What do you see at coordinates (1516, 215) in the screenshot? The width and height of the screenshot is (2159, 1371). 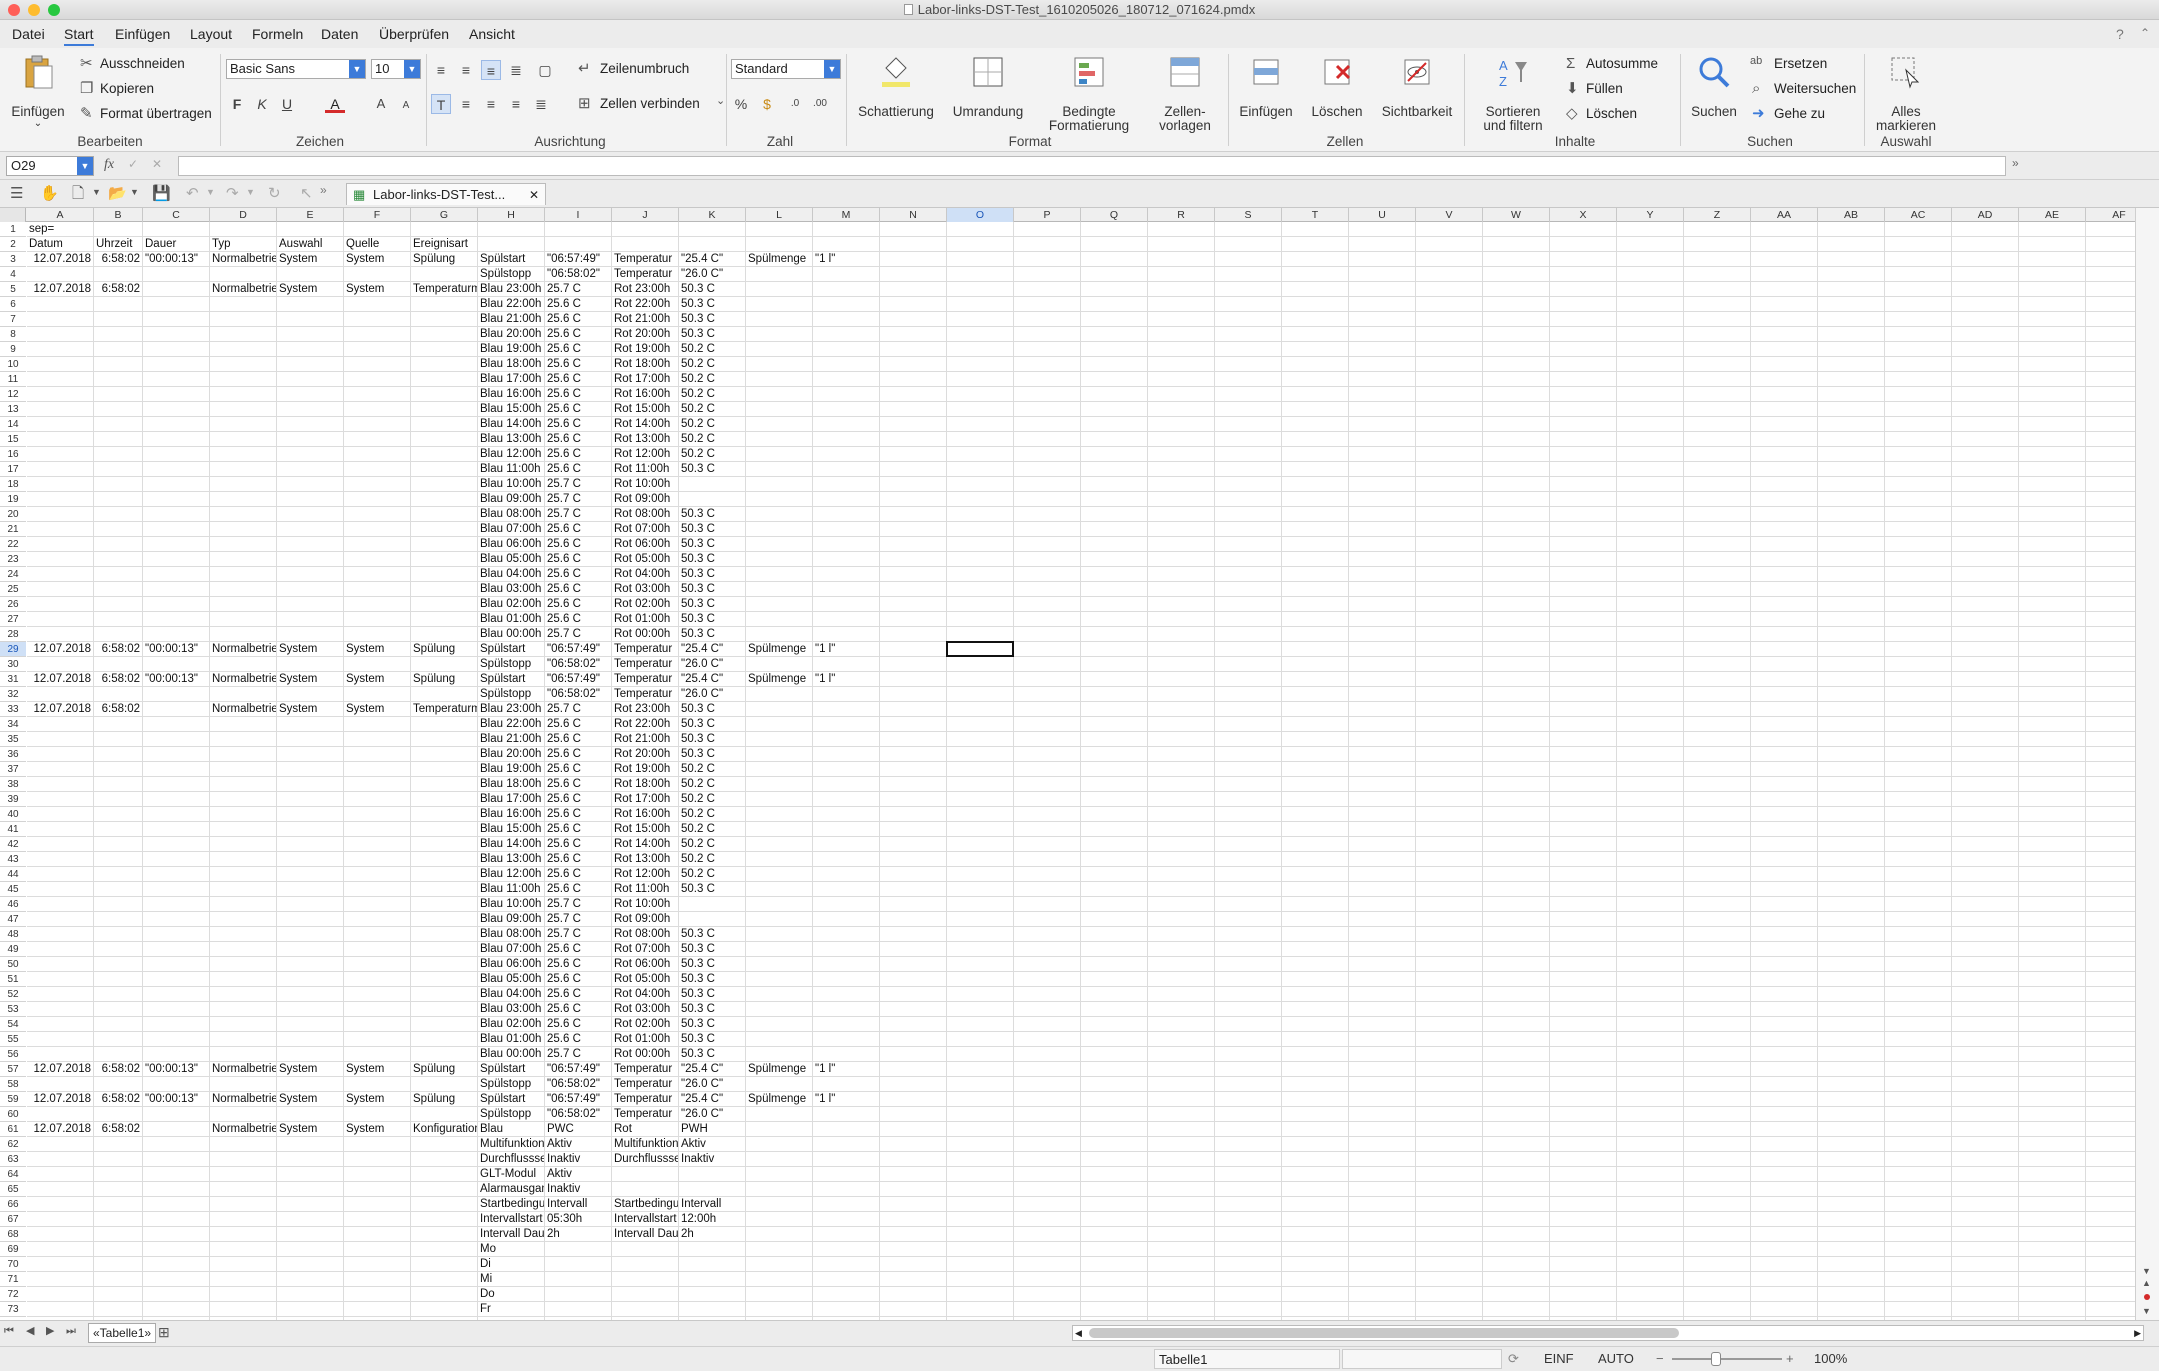 I see `column-header: W` at bounding box center [1516, 215].